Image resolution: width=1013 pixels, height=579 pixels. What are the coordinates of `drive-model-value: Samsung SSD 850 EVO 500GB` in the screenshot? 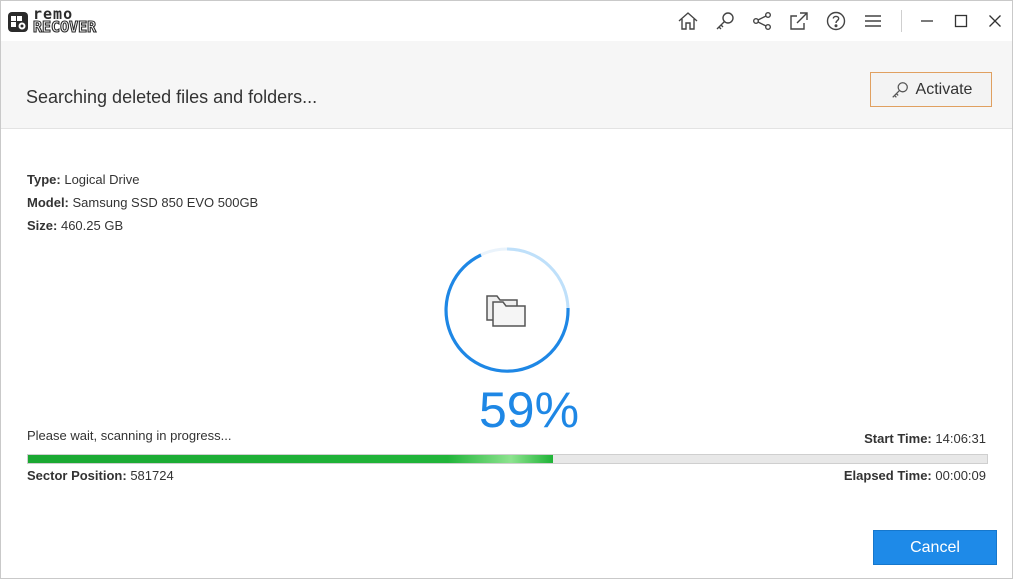 It's located at (165, 202).